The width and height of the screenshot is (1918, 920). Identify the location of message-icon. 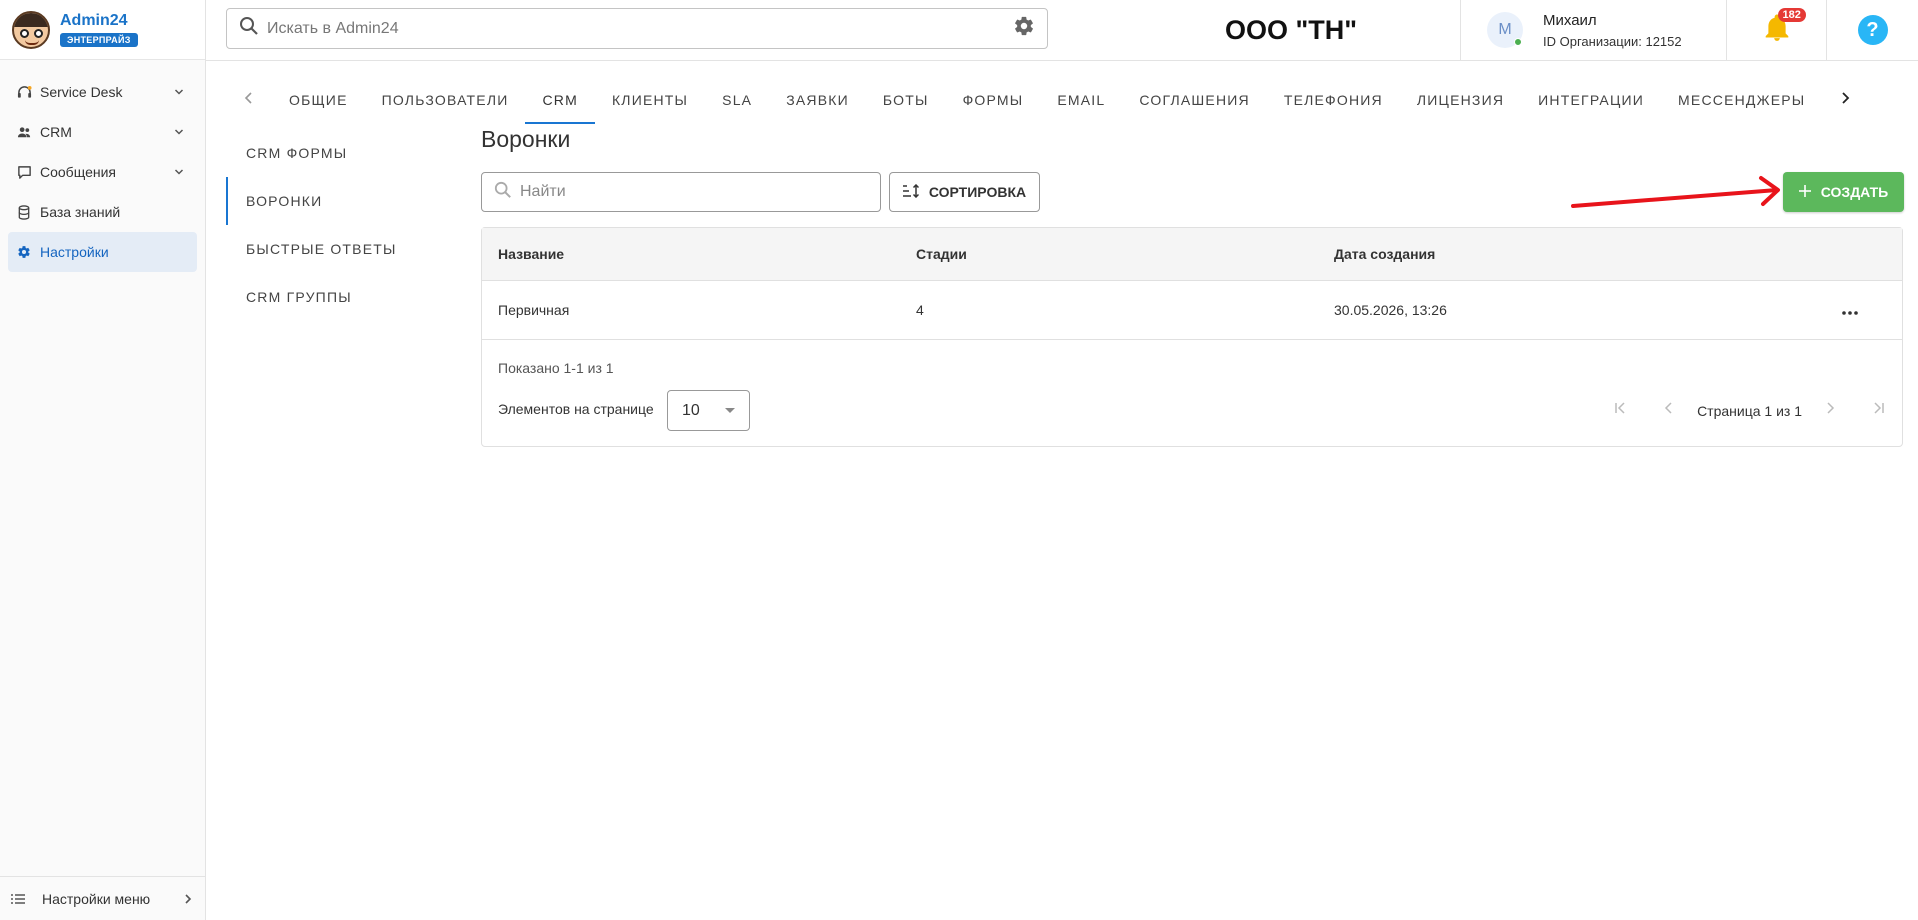
(24, 172).